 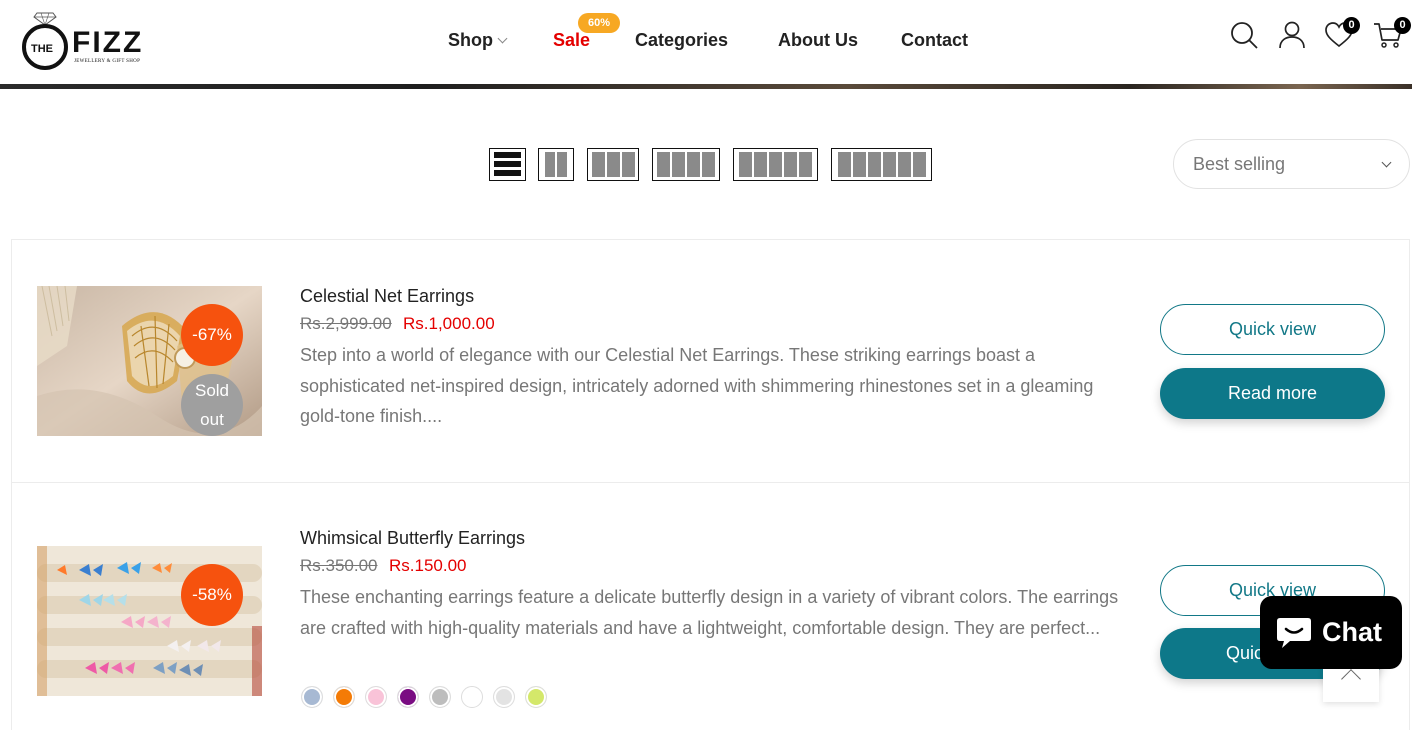 I want to click on cart-count: 0, so click(x=1402, y=25).